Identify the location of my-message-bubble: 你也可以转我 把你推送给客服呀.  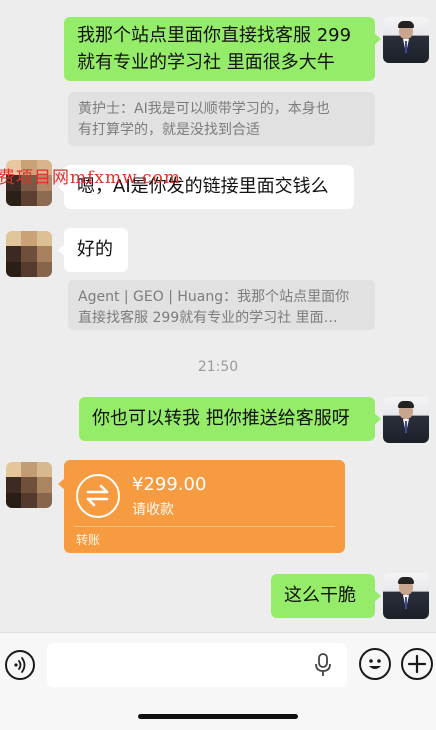
(230, 419).